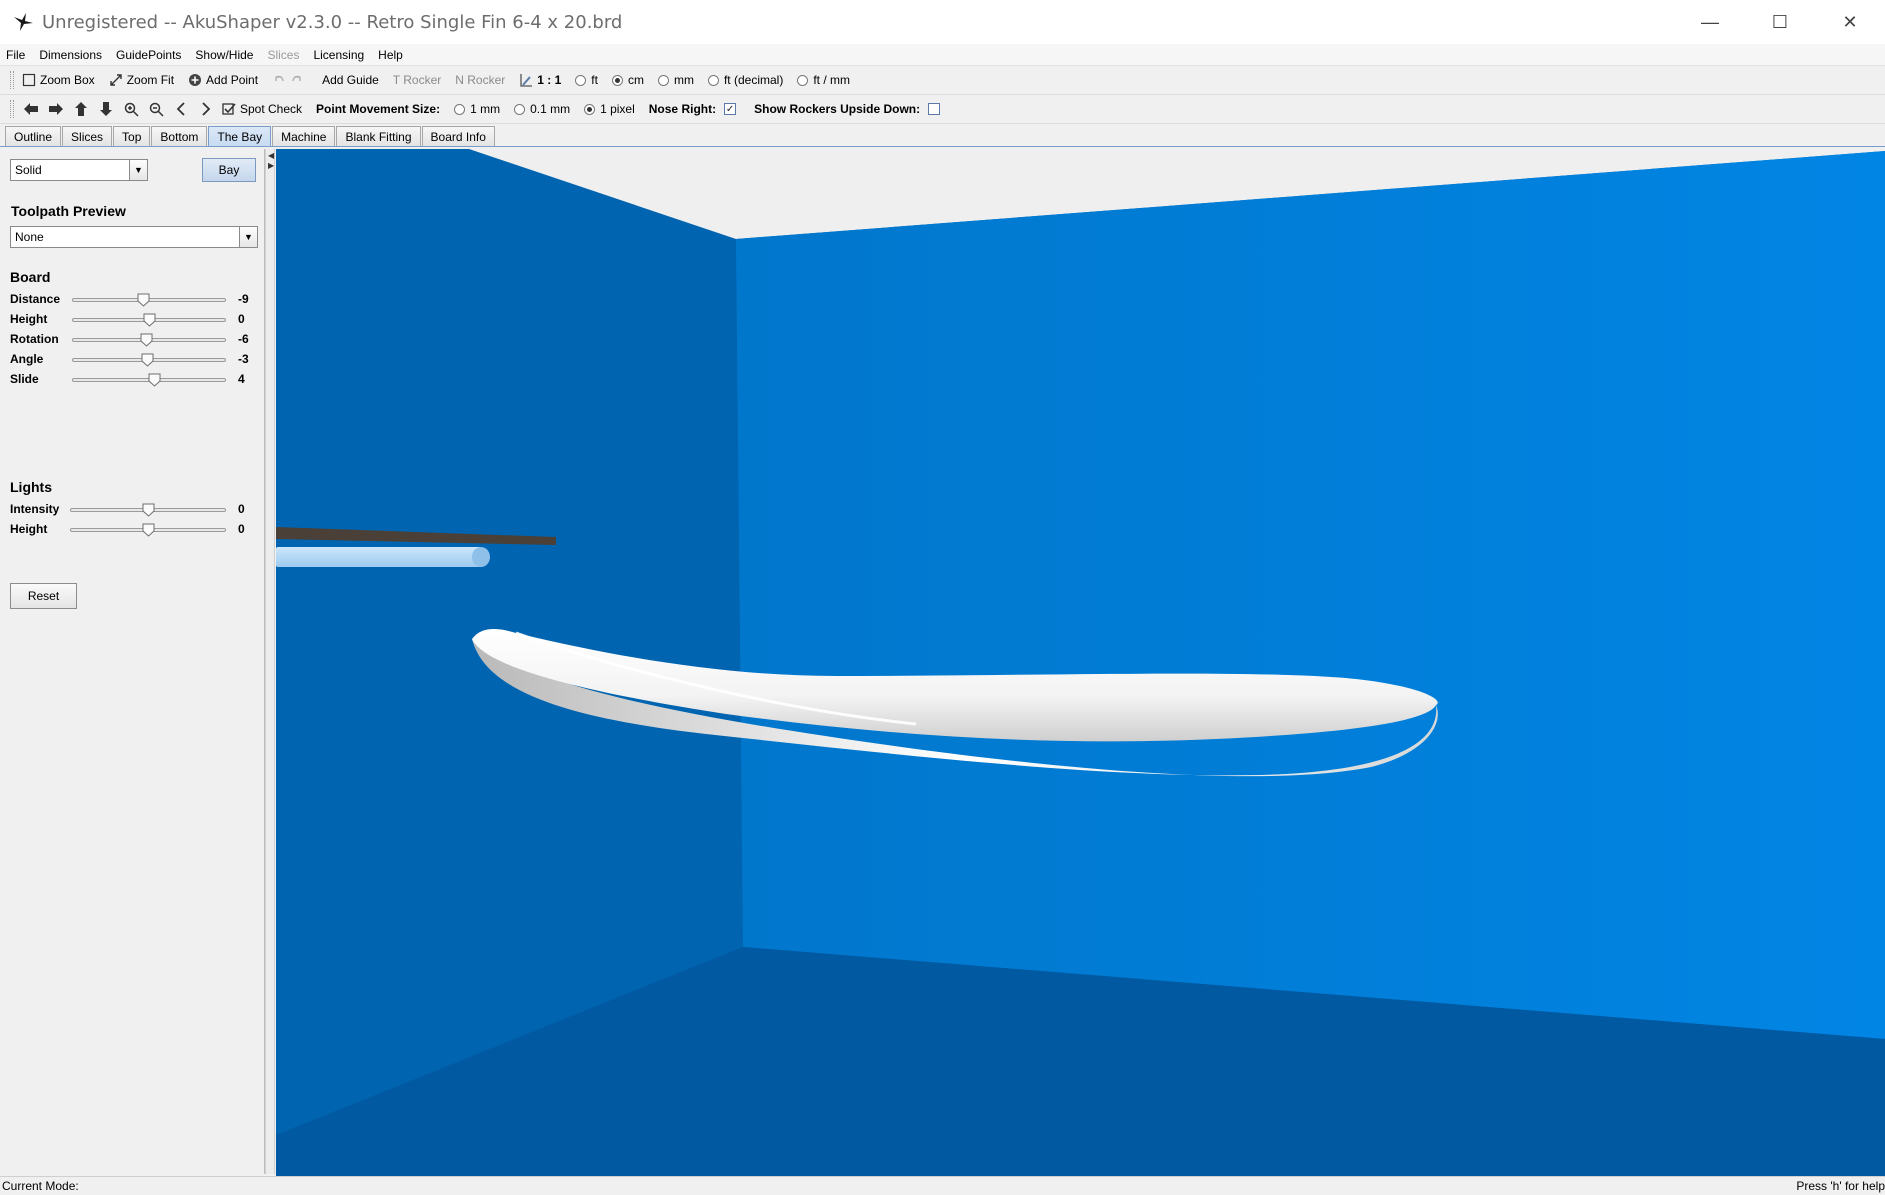 The width and height of the screenshot is (1885, 1195). Describe the element at coordinates (143, 300) in the screenshot. I see `board-distance-slider-thumb` at that location.